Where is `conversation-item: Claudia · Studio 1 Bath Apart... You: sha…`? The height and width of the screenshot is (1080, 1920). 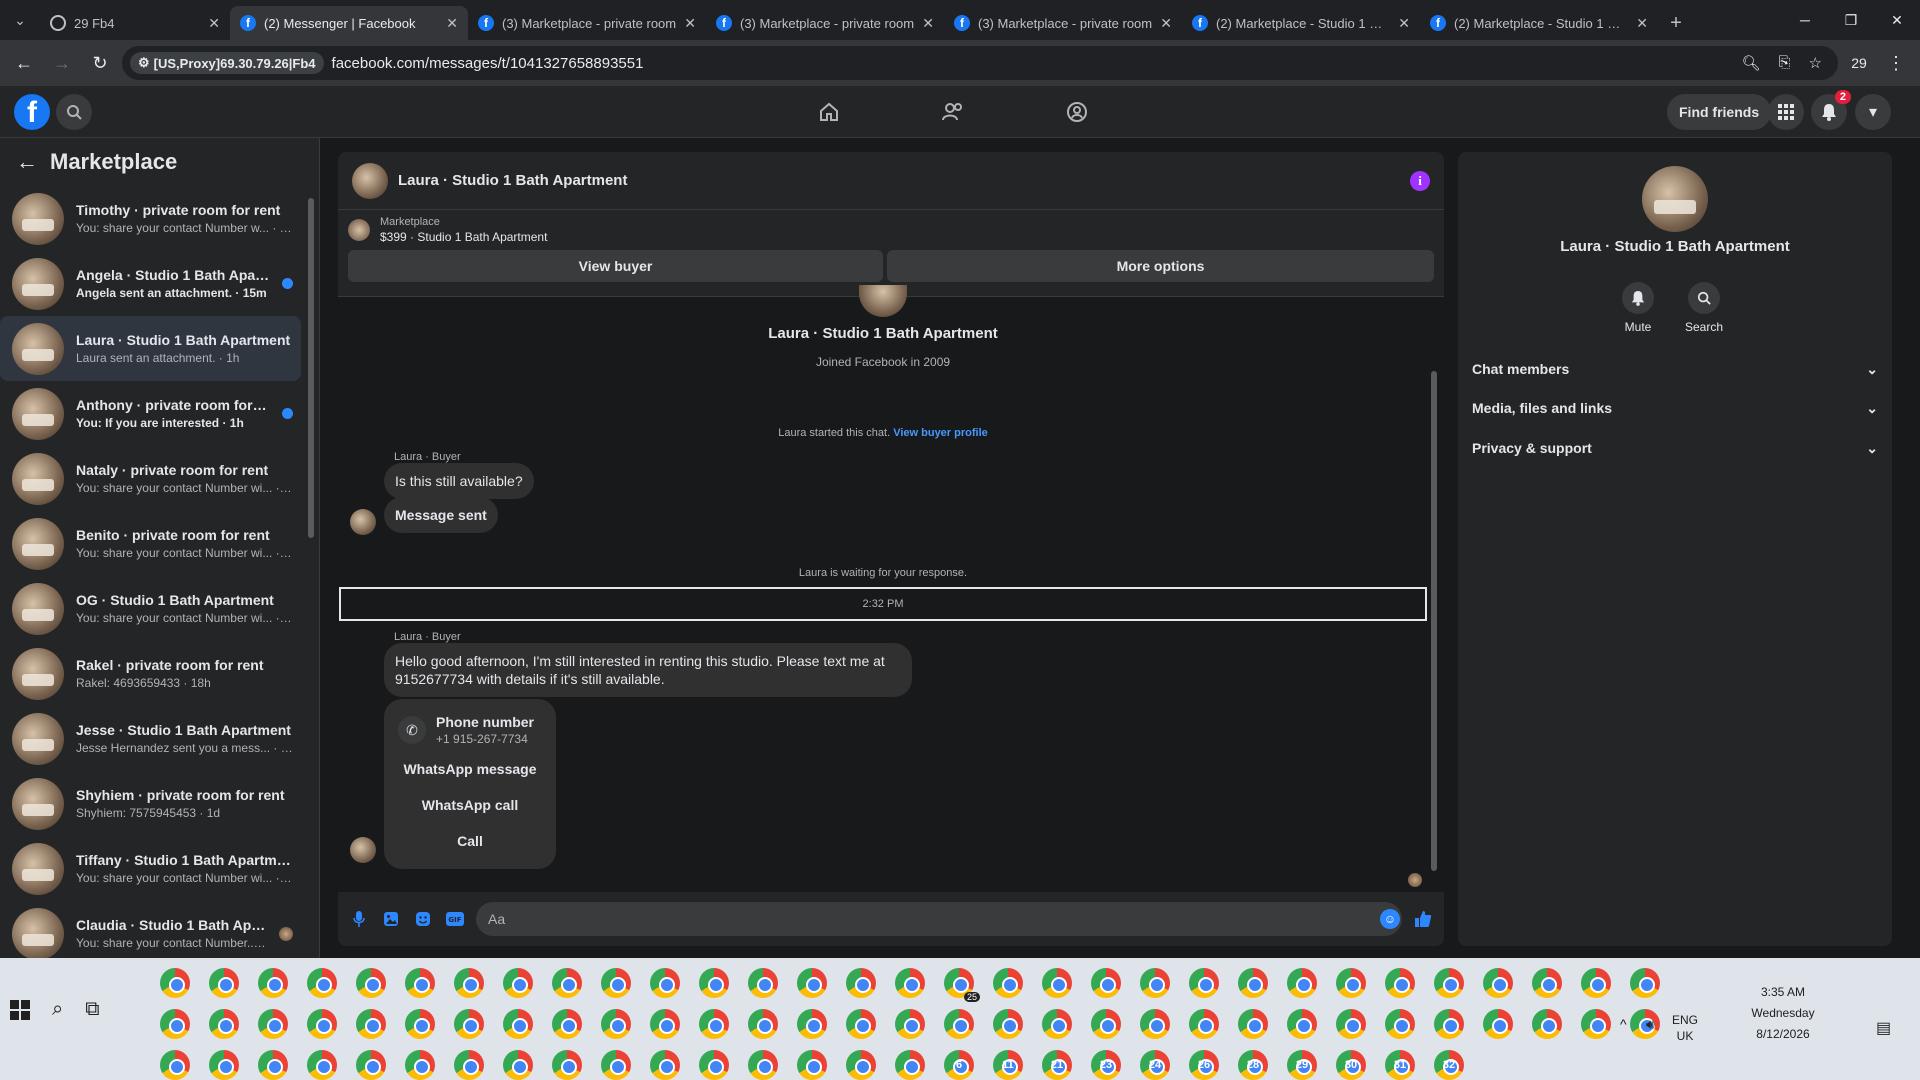 conversation-item: Claudia · Studio 1 Bath Apart... You: sha… is located at coordinates (150, 929).